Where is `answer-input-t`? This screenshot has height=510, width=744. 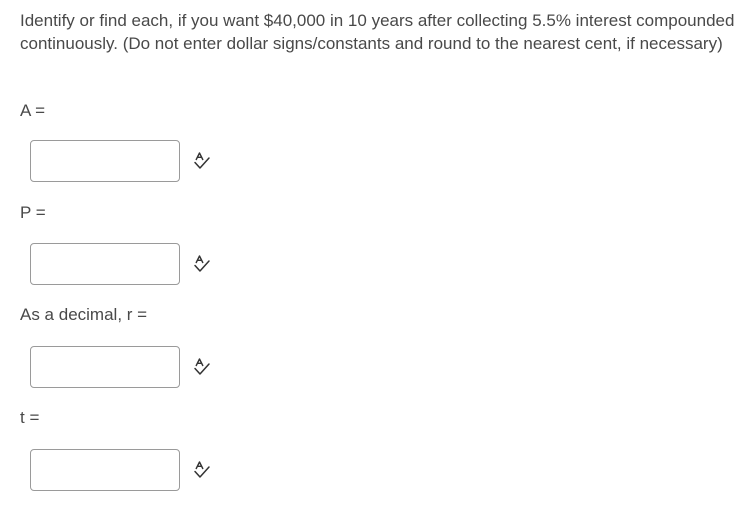
answer-input-t is located at coordinates (105, 470).